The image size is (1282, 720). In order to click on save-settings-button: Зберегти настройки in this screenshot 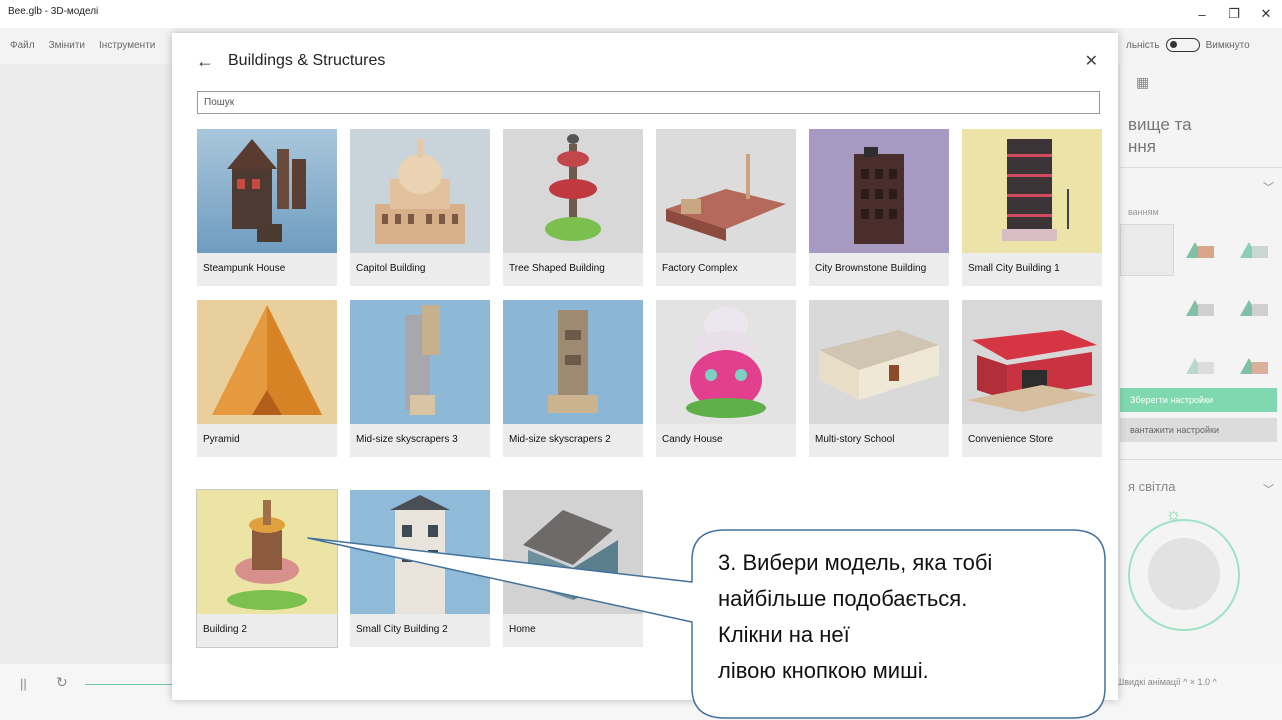, I will do `click(1198, 400)`.